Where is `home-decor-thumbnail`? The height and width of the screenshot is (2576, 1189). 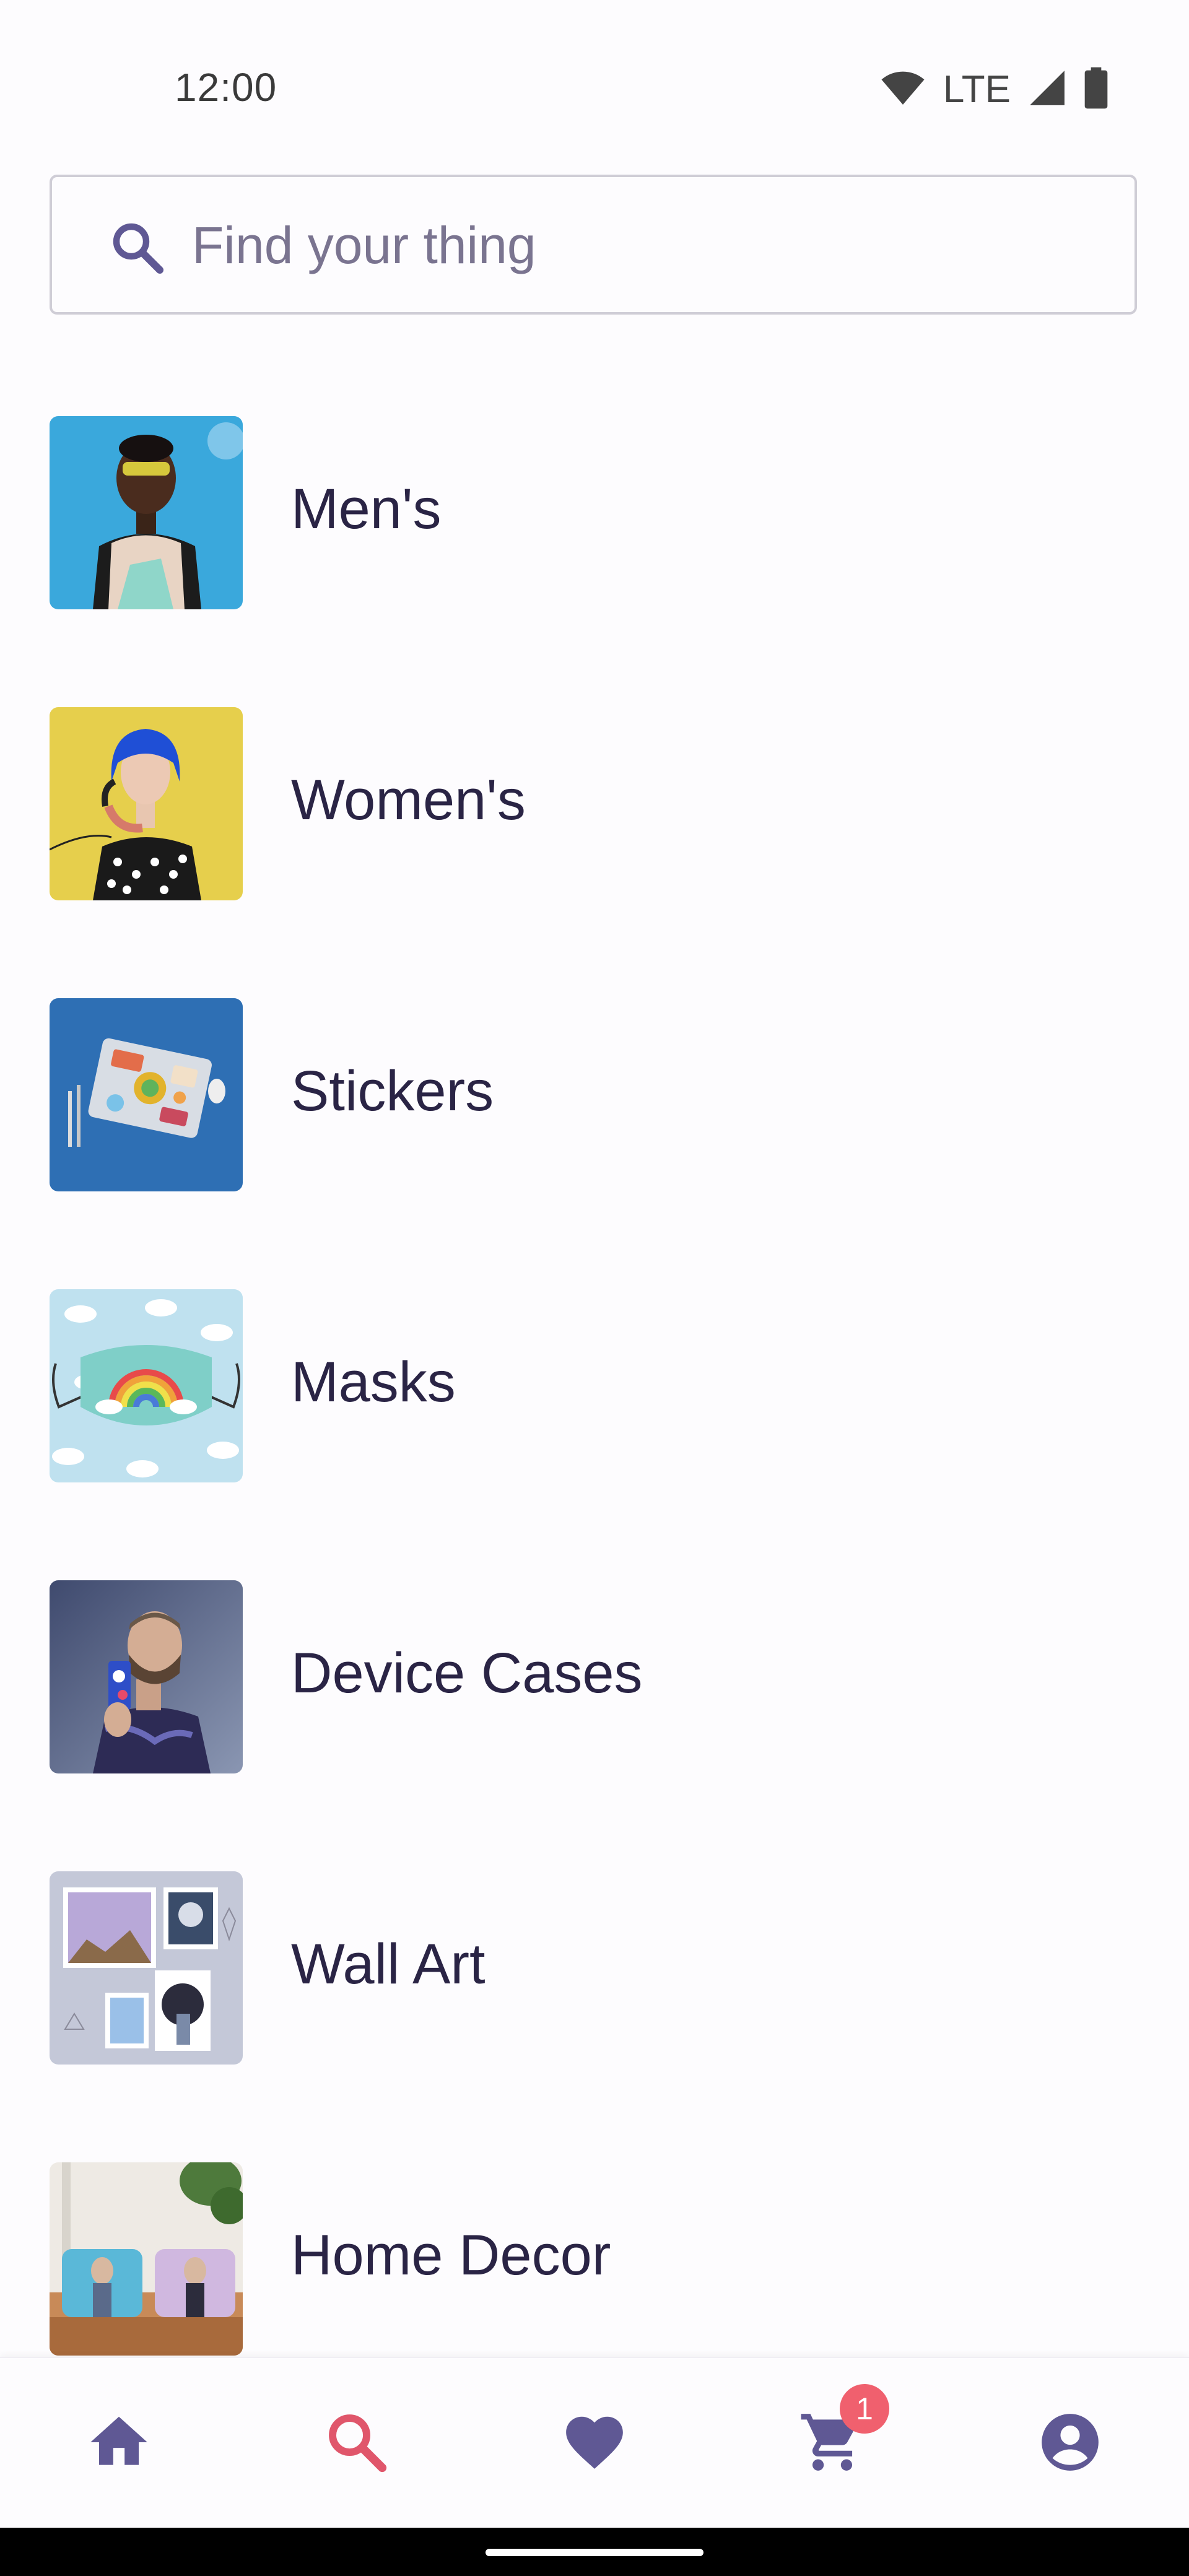 home-decor-thumbnail is located at coordinates (146, 2259).